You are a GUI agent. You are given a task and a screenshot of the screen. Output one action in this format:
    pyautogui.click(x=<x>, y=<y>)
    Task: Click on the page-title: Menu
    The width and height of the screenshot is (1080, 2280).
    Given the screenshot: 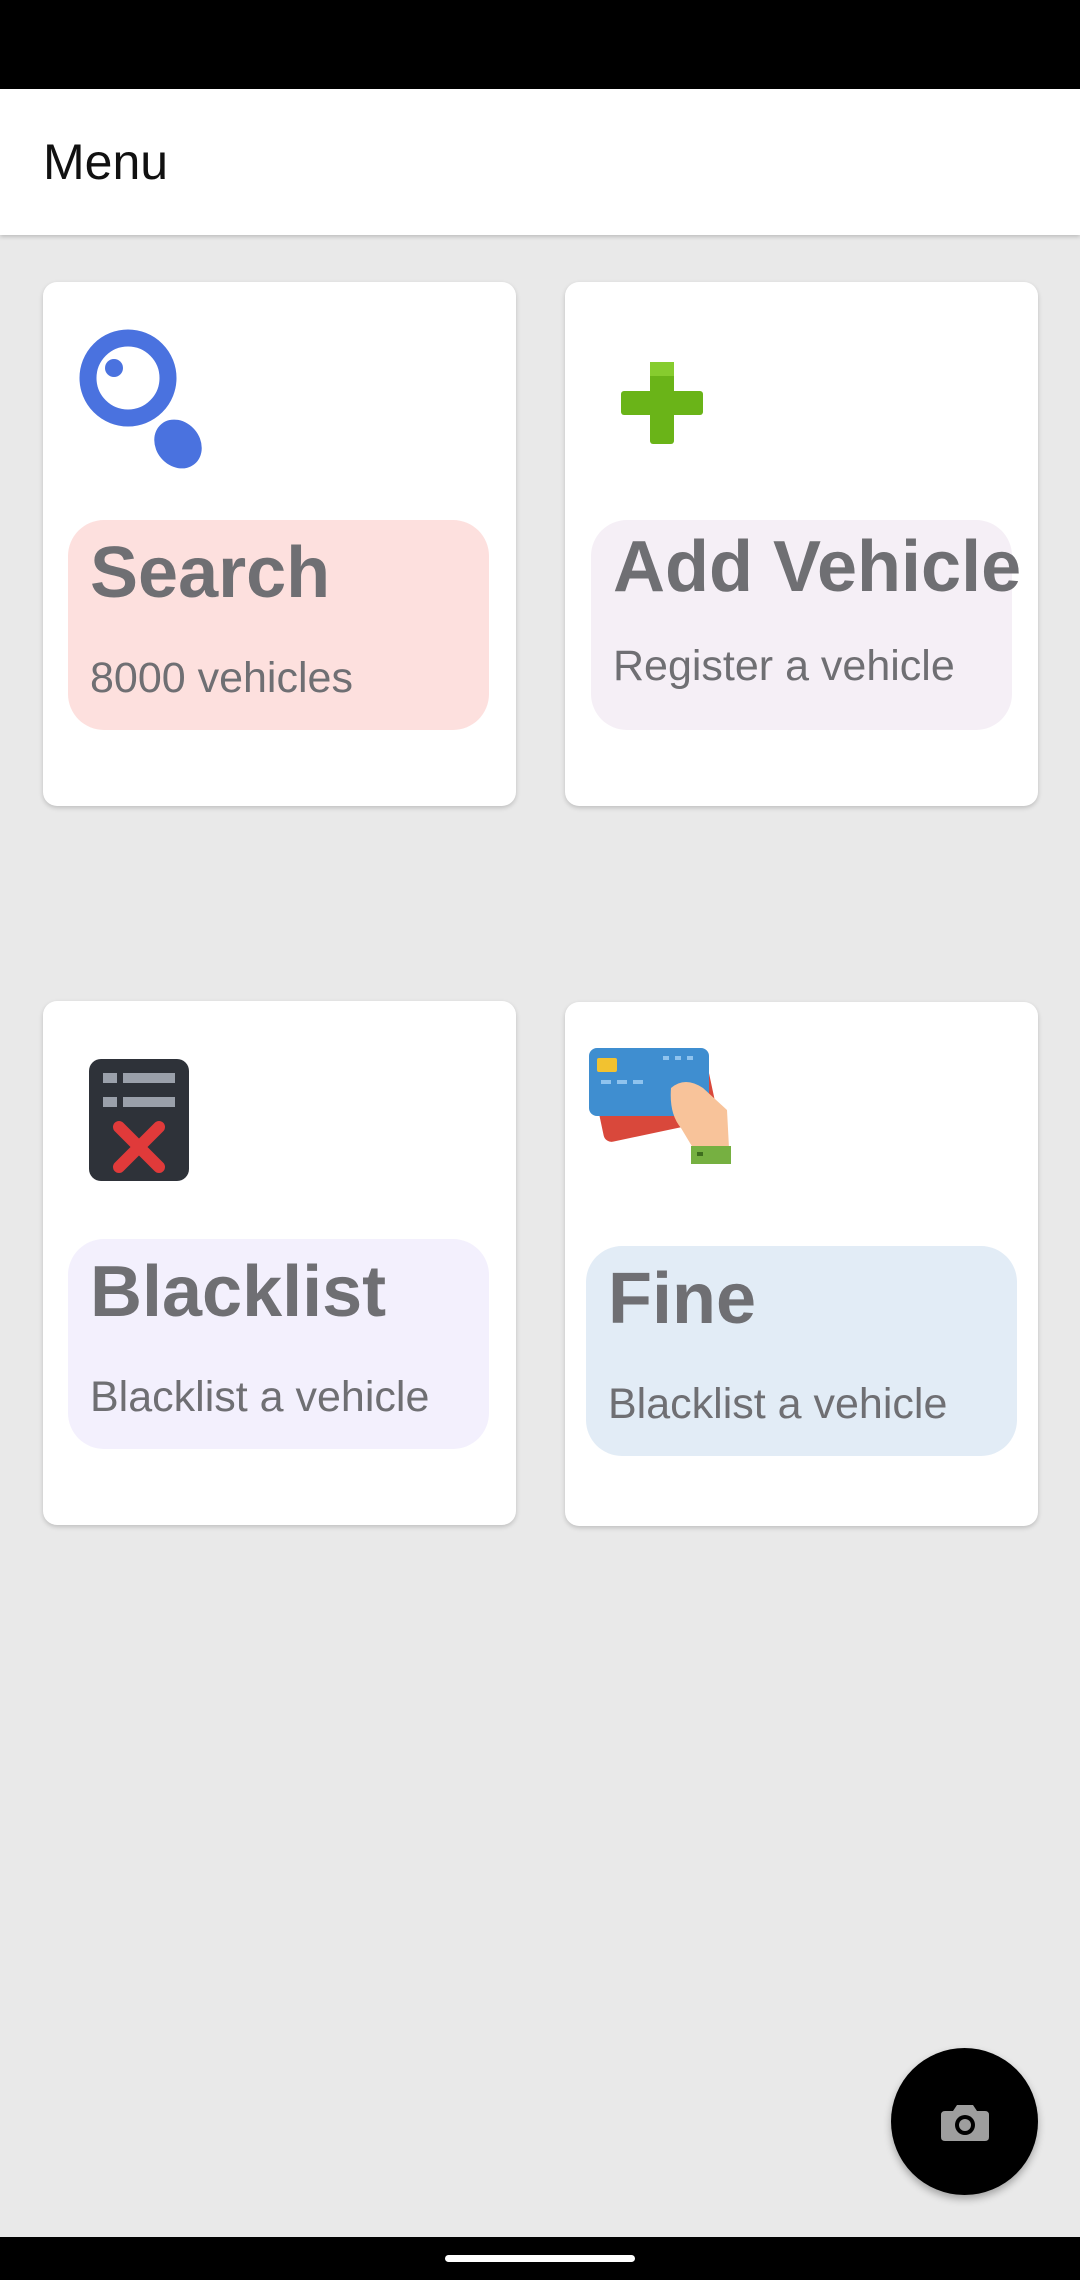 What is the action you would take?
    pyautogui.click(x=106, y=162)
    